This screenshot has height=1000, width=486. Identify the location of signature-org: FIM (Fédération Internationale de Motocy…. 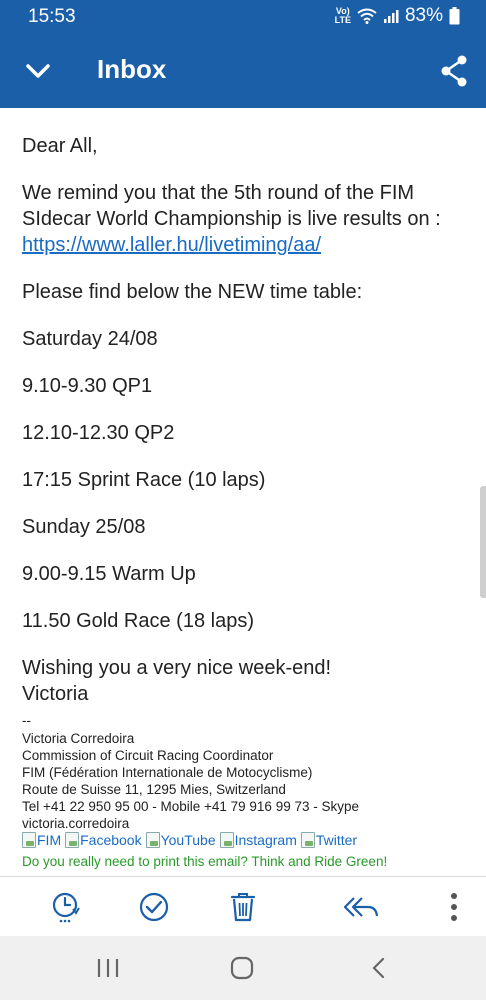
(167, 772).